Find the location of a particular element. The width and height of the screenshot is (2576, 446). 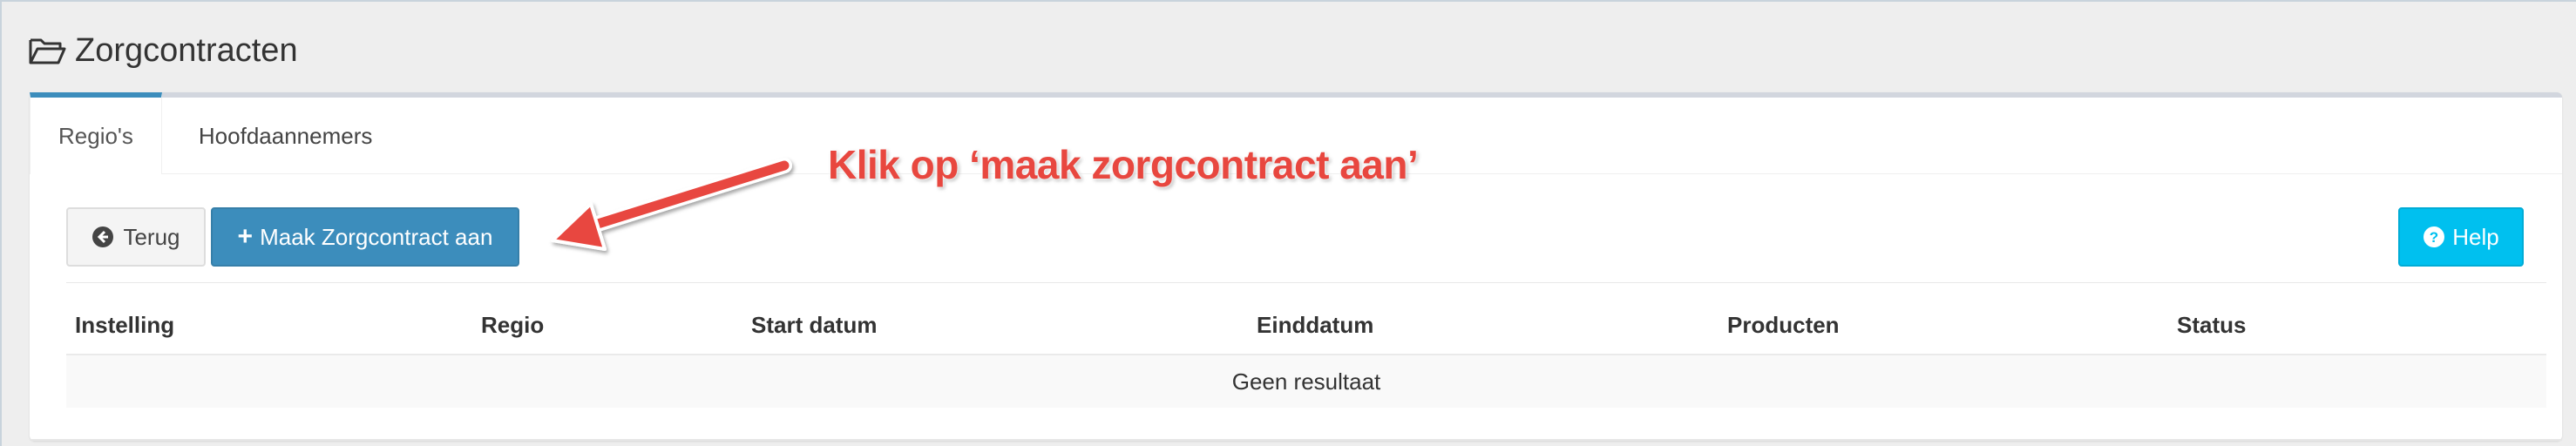

empty-message: Geen resultaat is located at coordinates (1306, 381).